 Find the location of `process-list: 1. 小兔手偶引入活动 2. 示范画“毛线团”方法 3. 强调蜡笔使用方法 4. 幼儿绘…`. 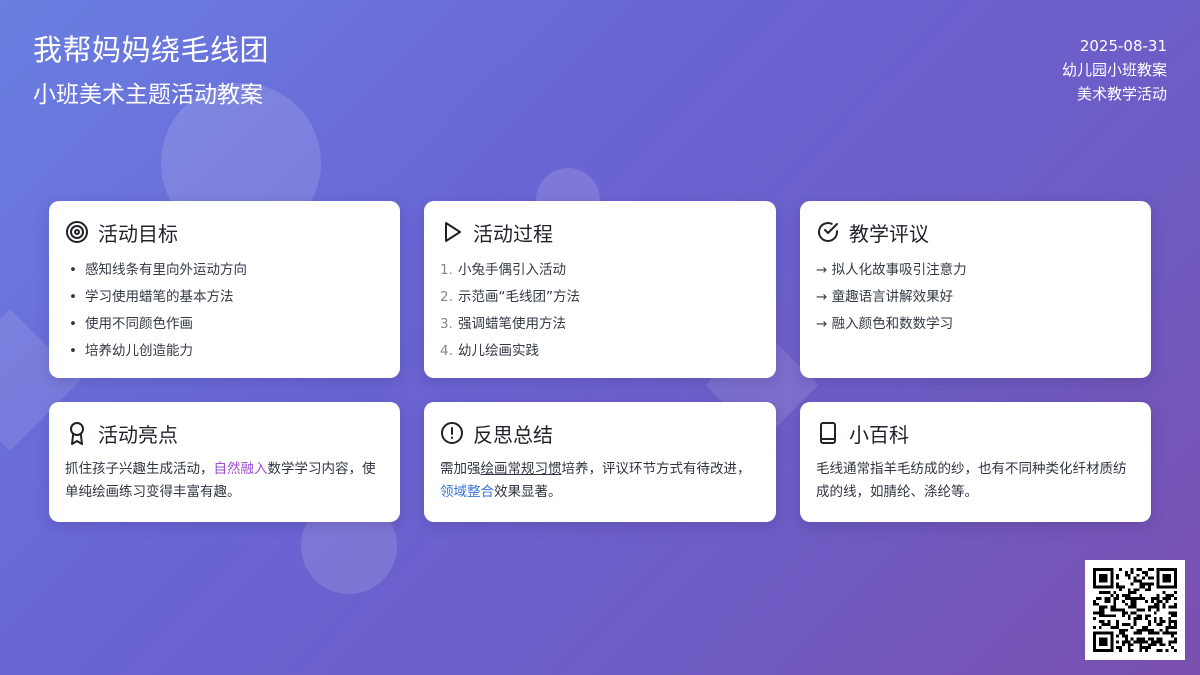

process-list: 1. 小兔手偶引入活动 2. 示范画“毛线团”方法 3. 强调蜡笔使用方法 4. 幼儿绘… is located at coordinates (600, 311).